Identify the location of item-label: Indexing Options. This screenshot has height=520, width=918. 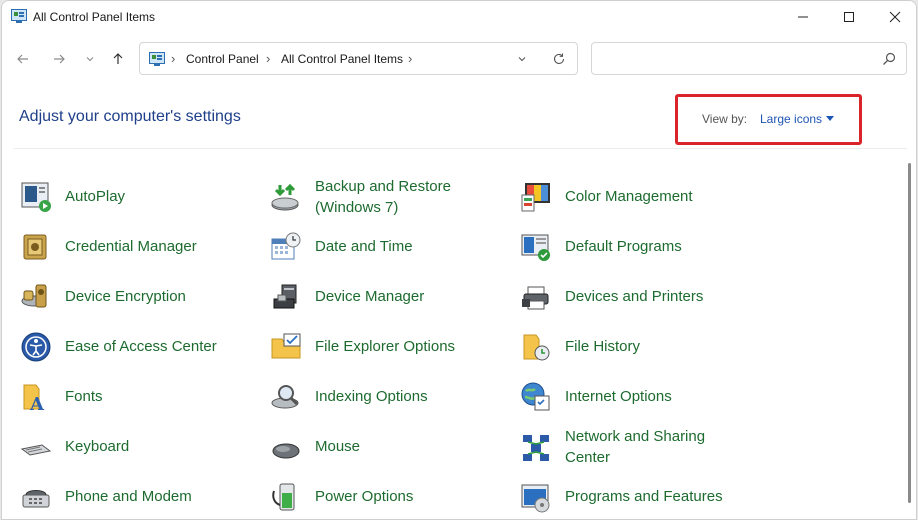
(371, 396).